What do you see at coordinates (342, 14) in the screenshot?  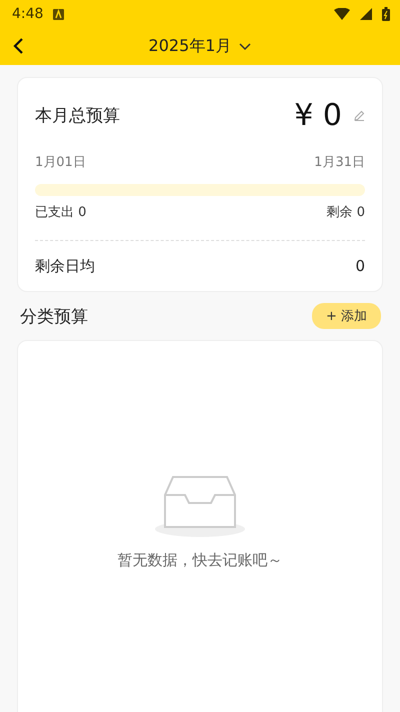 I see `wifi-icon` at bounding box center [342, 14].